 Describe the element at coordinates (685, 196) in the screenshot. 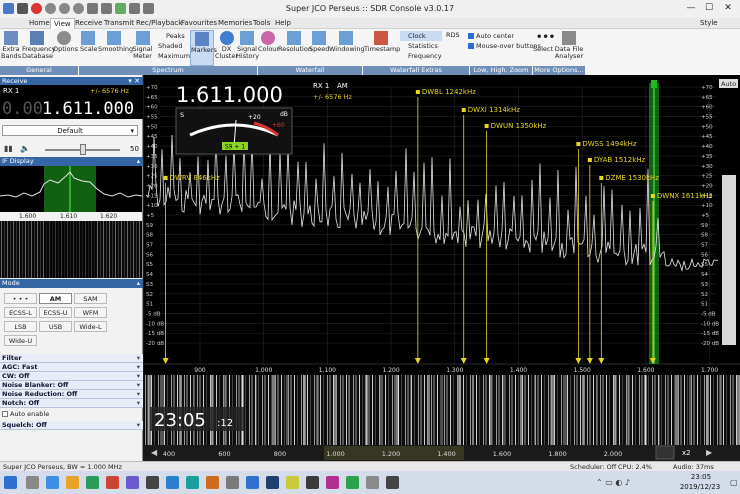

I see `marker-label: DWNX 1611kHz` at that location.